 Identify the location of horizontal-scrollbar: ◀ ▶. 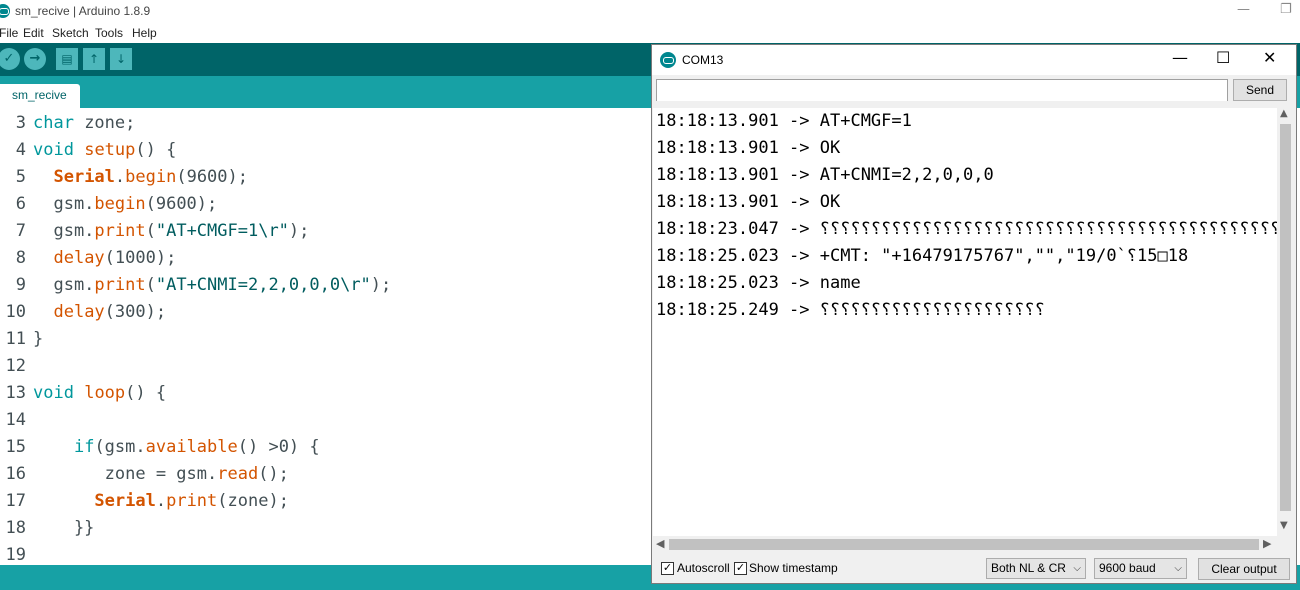
(965, 544).